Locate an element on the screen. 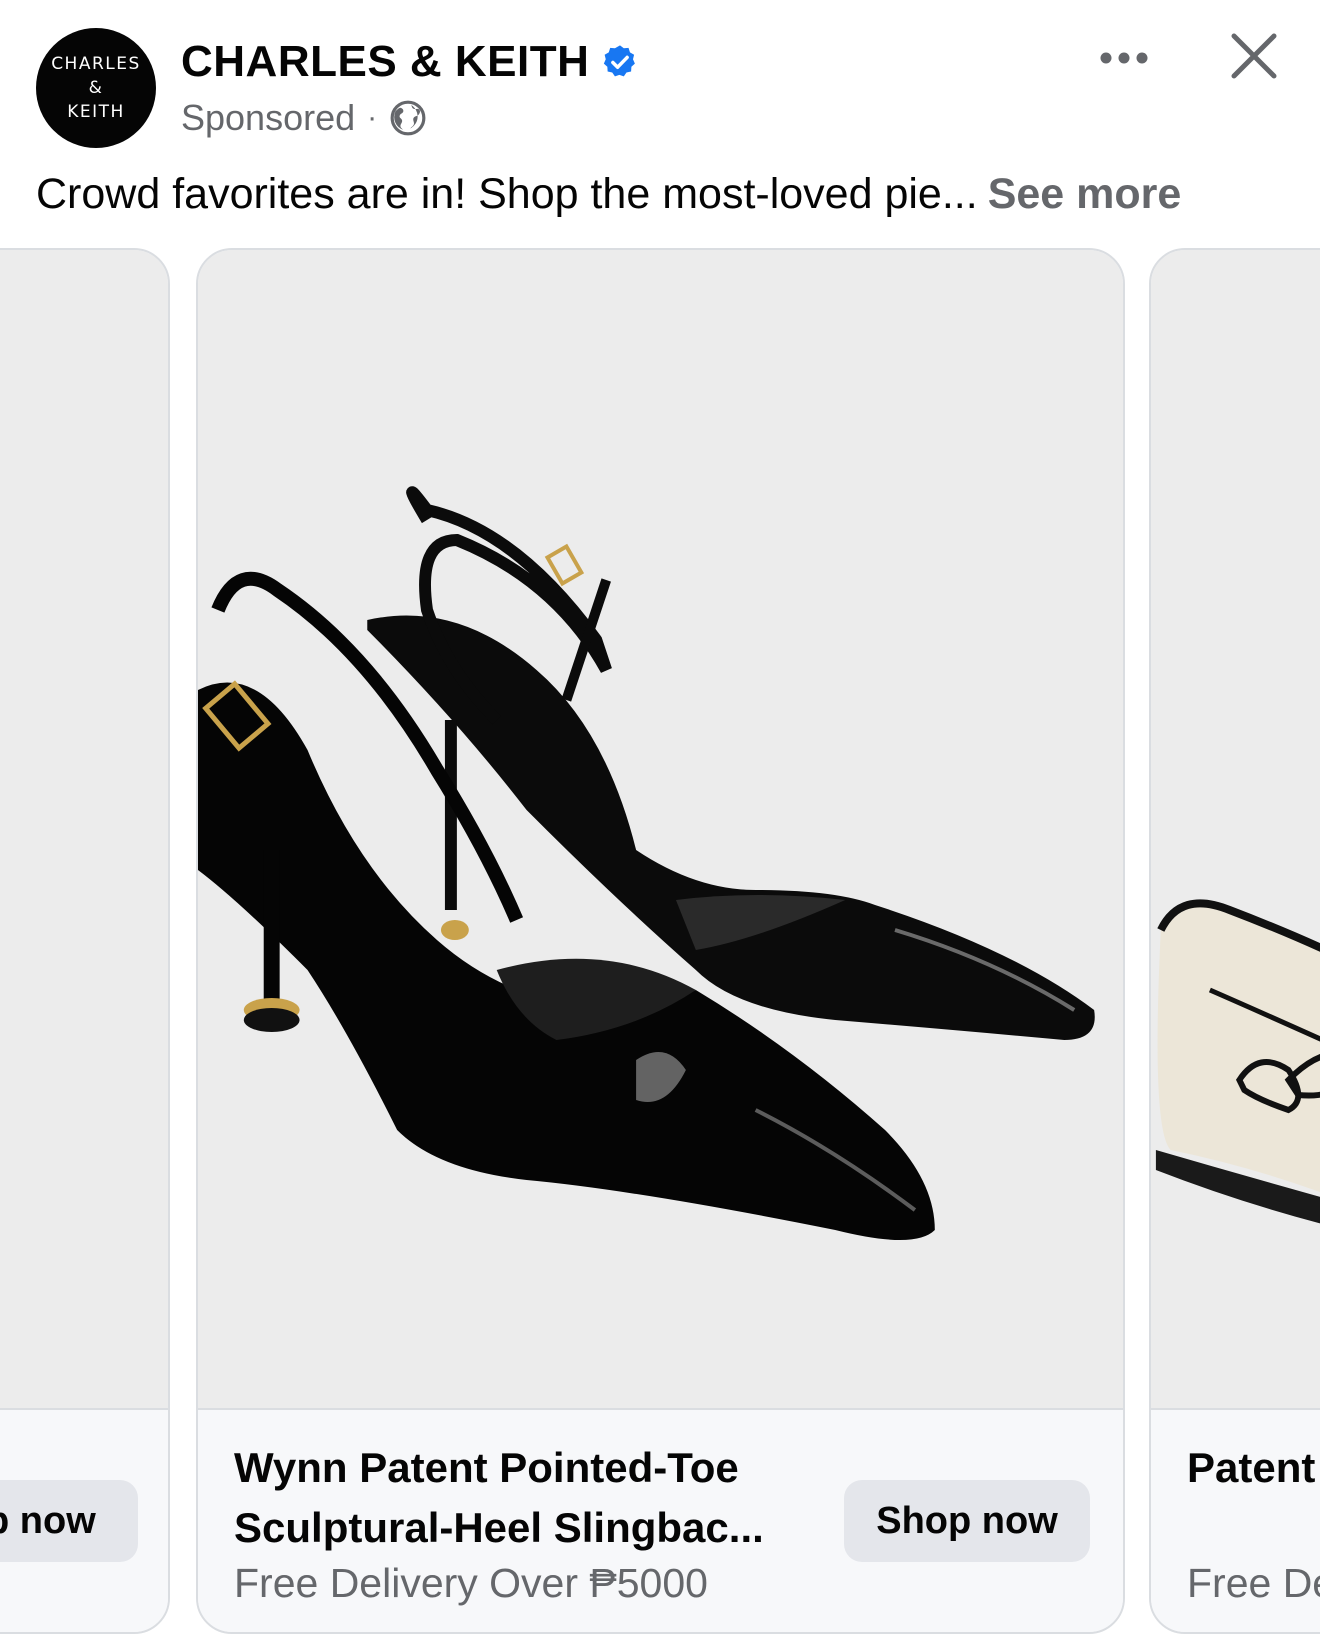 The height and width of the screenshot is (1651, 1320). brand-row: CHARLES & KEITH is located at coordinates (410, 62).